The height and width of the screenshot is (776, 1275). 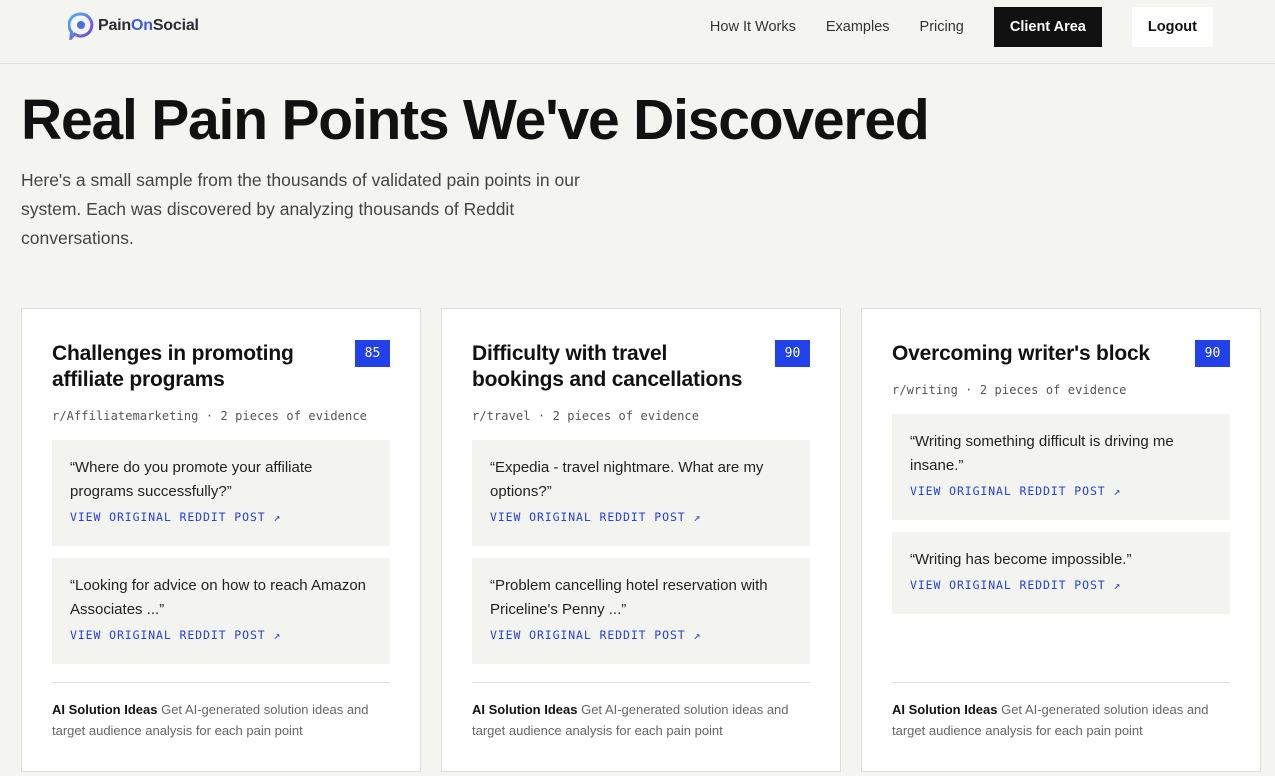 I want to click on logo-text-part2: On, so click(x=142, y=25).